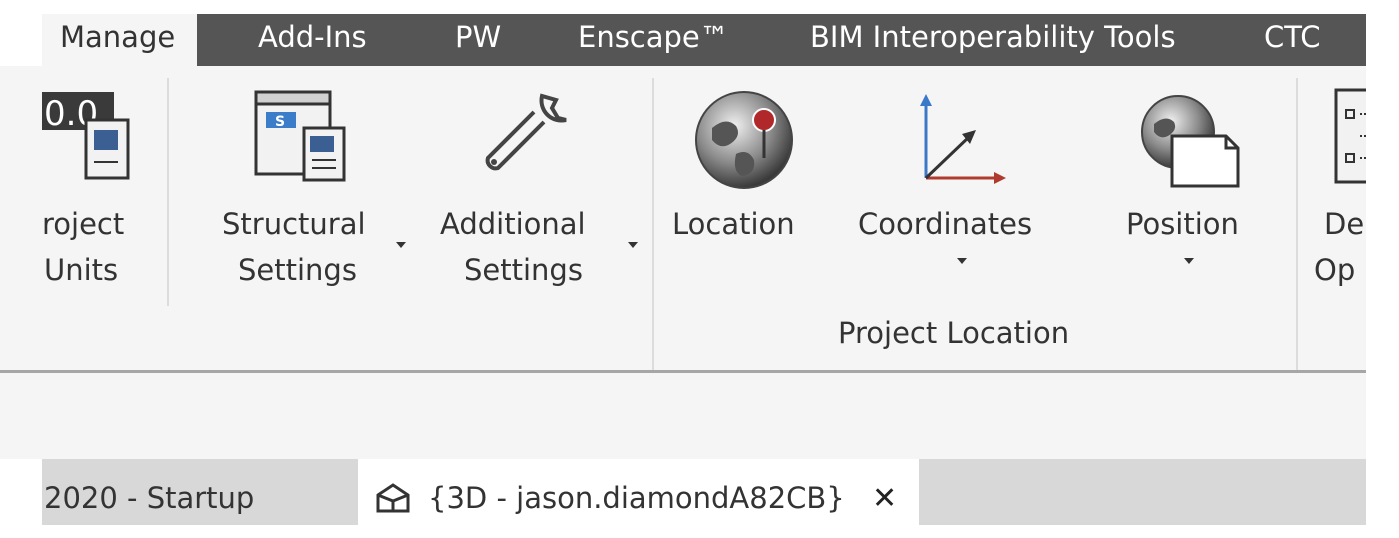 The height and width of the screenshot is (538, 1399). What do you see at coordinates (81, 270) in the screenshot?
I see `project-units-label-2: Units` at bounding box center [81, 270].